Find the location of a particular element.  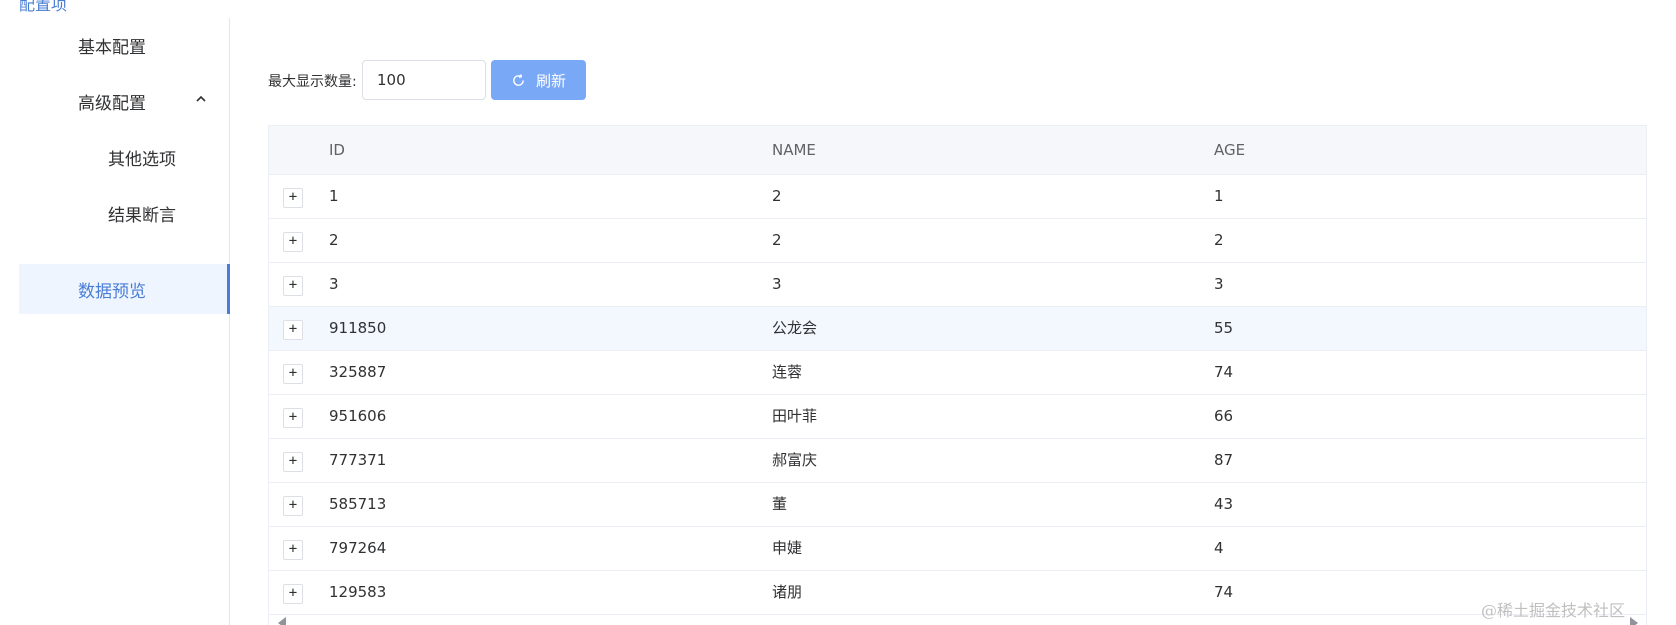

table-row-hovered: + 911850 公龙会 55 is located at coordinates (957, 329).